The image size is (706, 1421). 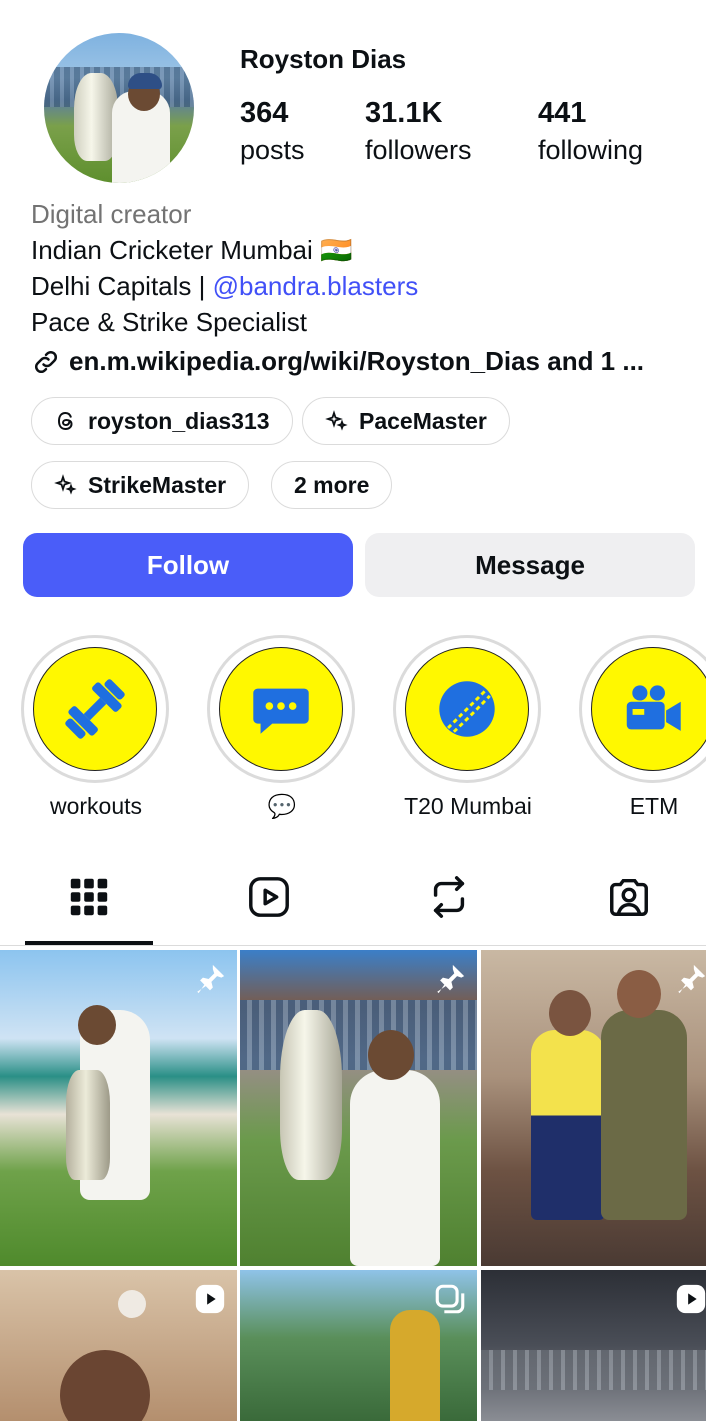 I want to click on following-label: following, so click(x=591, y=150).